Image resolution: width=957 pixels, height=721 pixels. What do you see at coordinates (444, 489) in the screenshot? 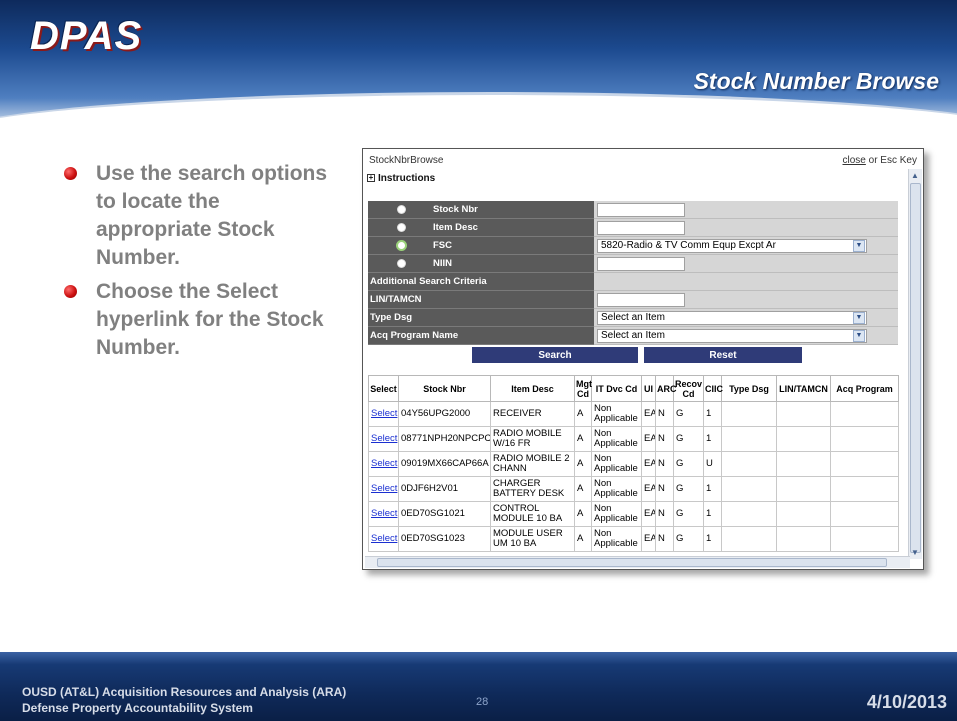
I see `table-cell: 0DJF6H2V01` at bounding box center [444, 489].